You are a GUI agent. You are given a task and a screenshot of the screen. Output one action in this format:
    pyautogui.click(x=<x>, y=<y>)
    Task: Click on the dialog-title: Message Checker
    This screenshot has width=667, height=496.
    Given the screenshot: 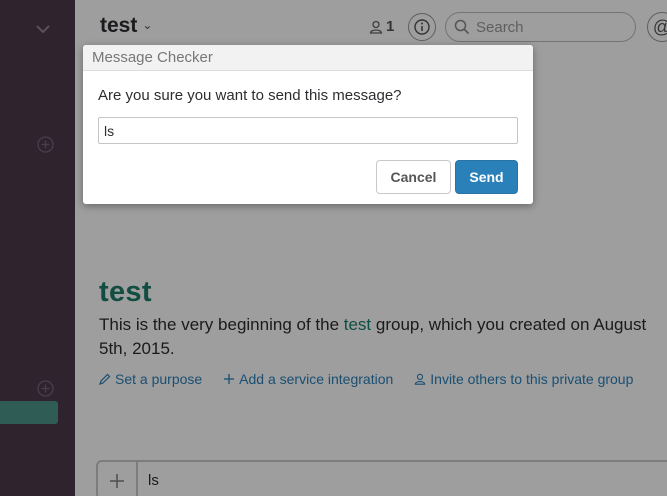 What is the action you would take?
    pyautogui.click(x=308, y=58)
    